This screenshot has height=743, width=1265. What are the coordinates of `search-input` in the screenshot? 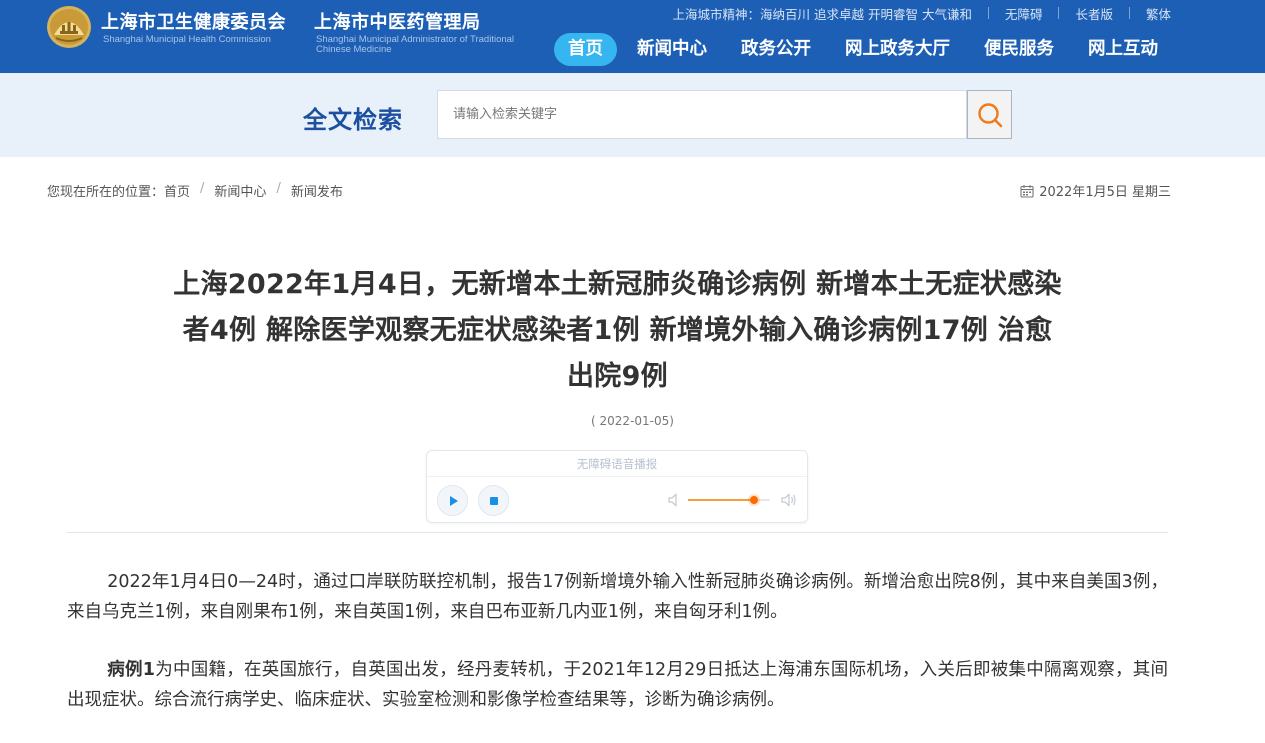 It's located at (702, 114).